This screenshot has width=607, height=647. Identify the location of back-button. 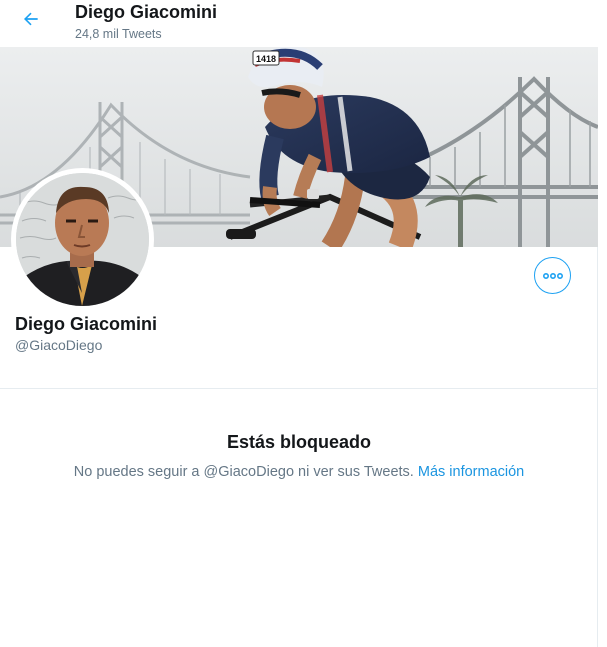
(31, 21).